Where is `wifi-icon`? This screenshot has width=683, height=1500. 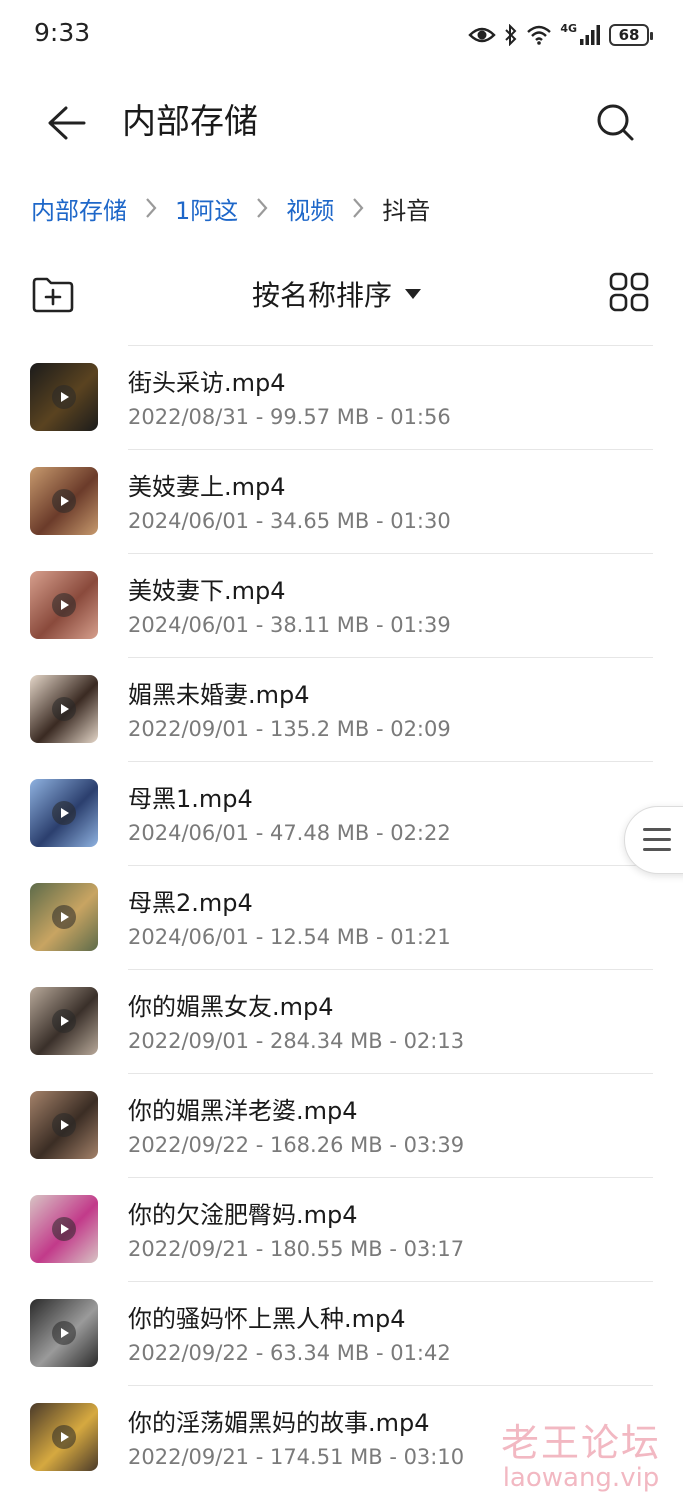 wifi-icon is located at coordinates (539, 35).